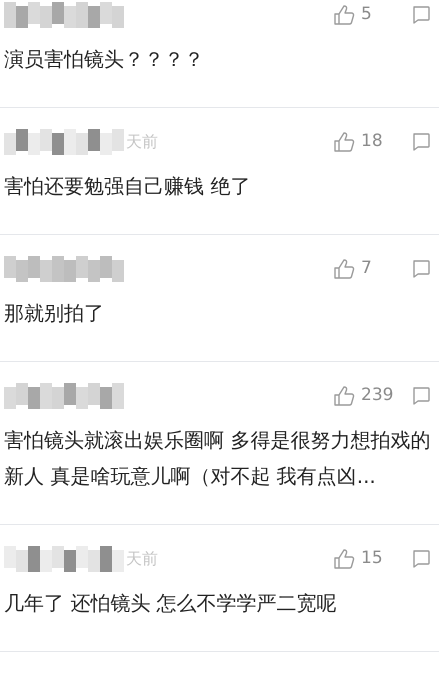 This screenshot has width=439, height=683. Describe the element at coordinates (372, 142) in the screenshot. I see `like-count: 18` at that location.